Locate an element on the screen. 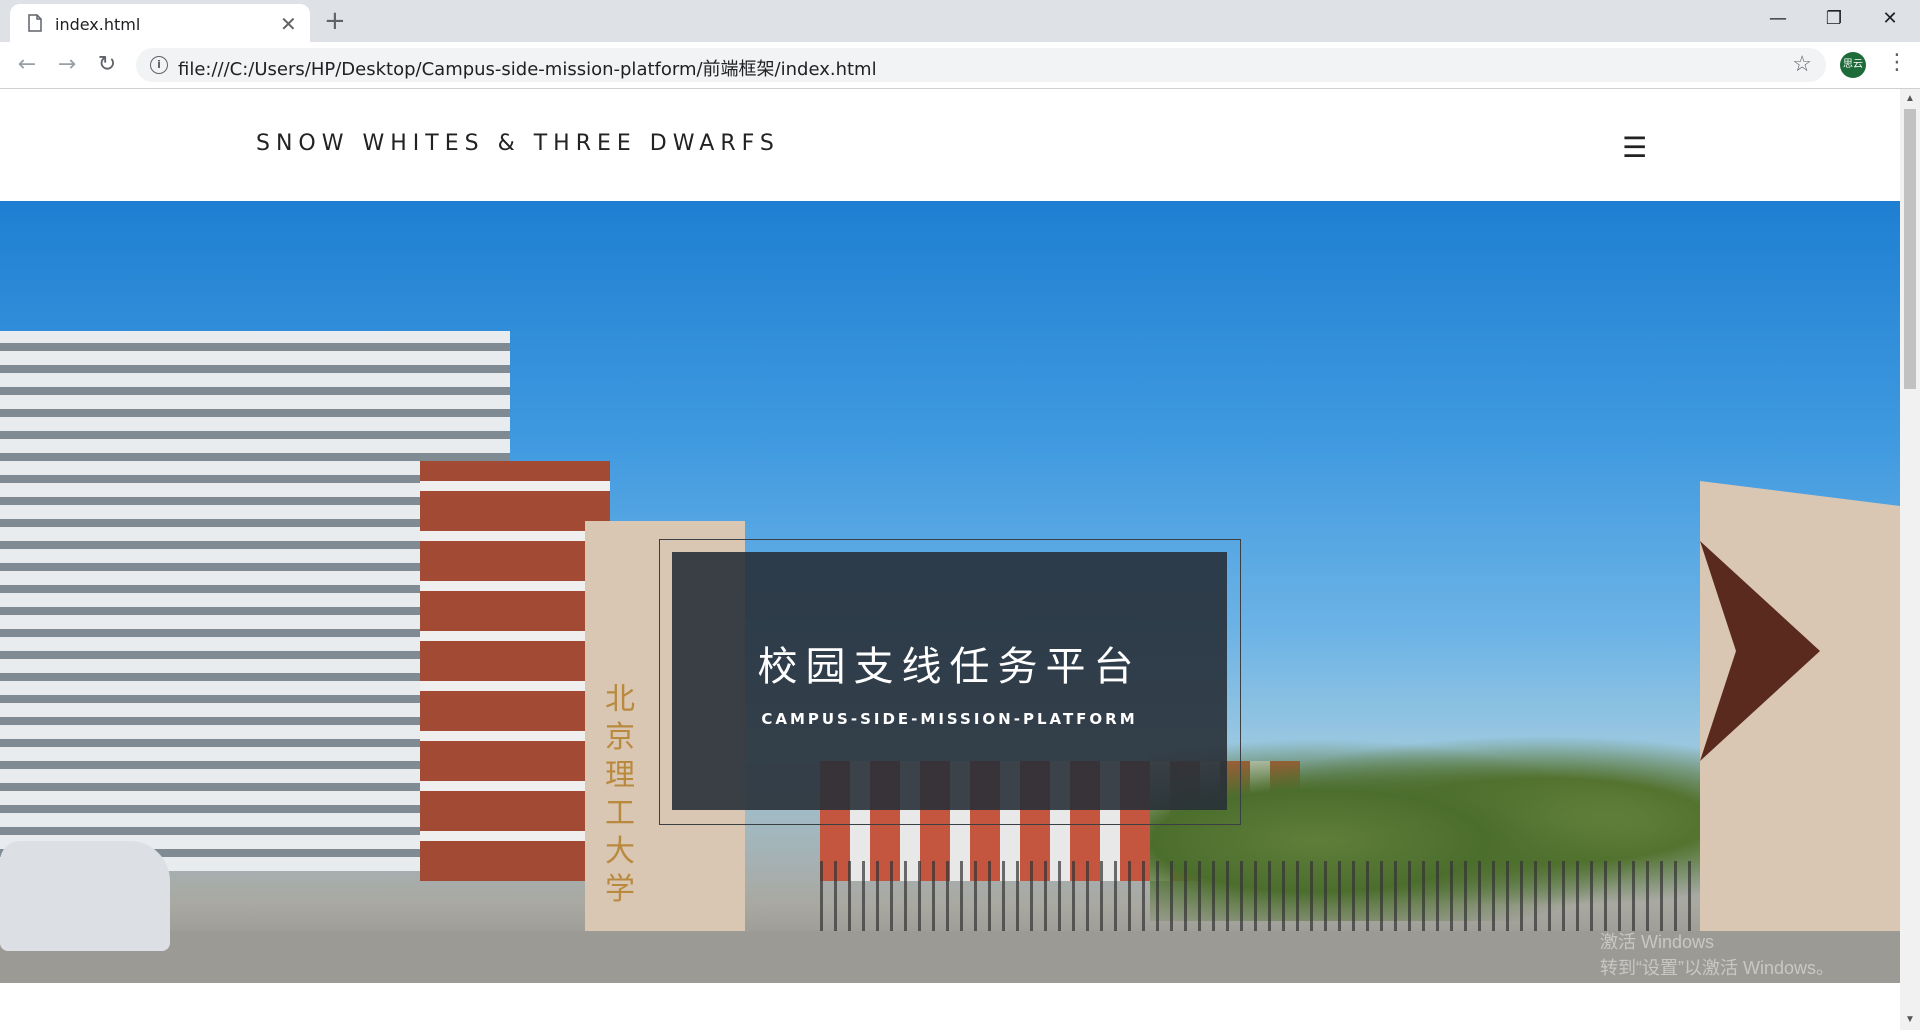 The width and height of the screenshot is (1920, 1030). close-window-button: ✕ is located at coordinates (1890, 21).